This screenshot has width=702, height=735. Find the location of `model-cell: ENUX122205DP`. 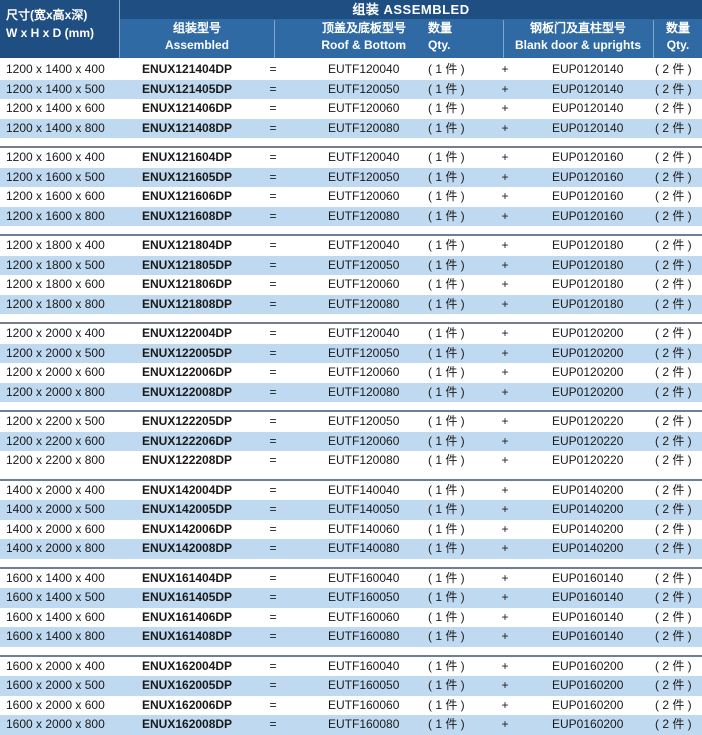

model-cell: ENUX122205DP is located at coordinates (187, 421).